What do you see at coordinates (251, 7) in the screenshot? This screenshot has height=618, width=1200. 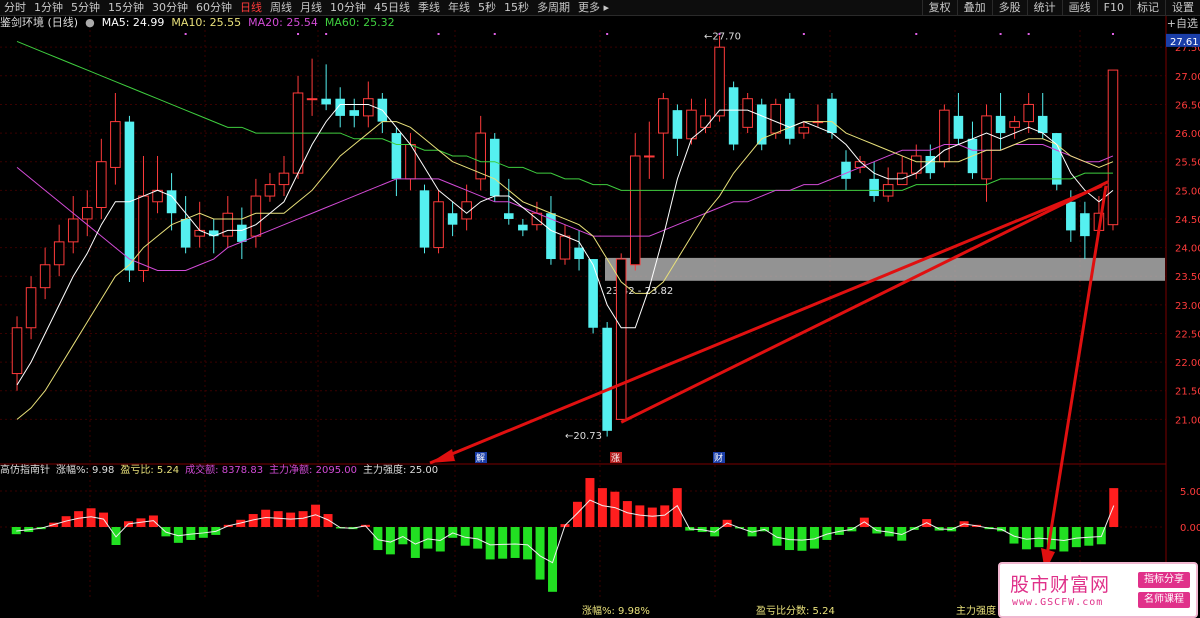 I see `period-tab-6: 日线` at bounding box center [251, 7].